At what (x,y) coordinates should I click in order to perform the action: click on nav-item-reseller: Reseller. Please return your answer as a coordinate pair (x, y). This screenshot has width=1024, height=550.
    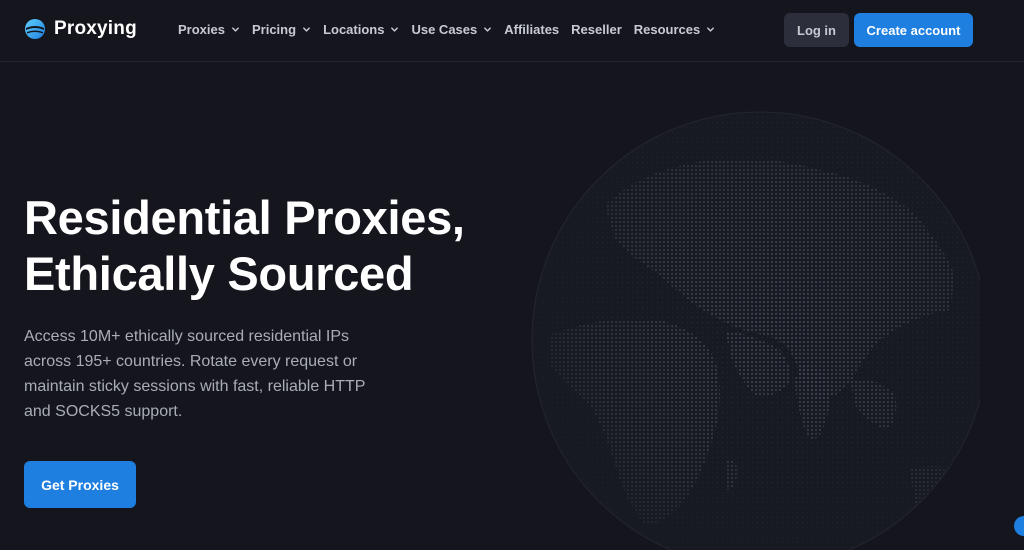
    Looking at the image, I should click on (596, 29).